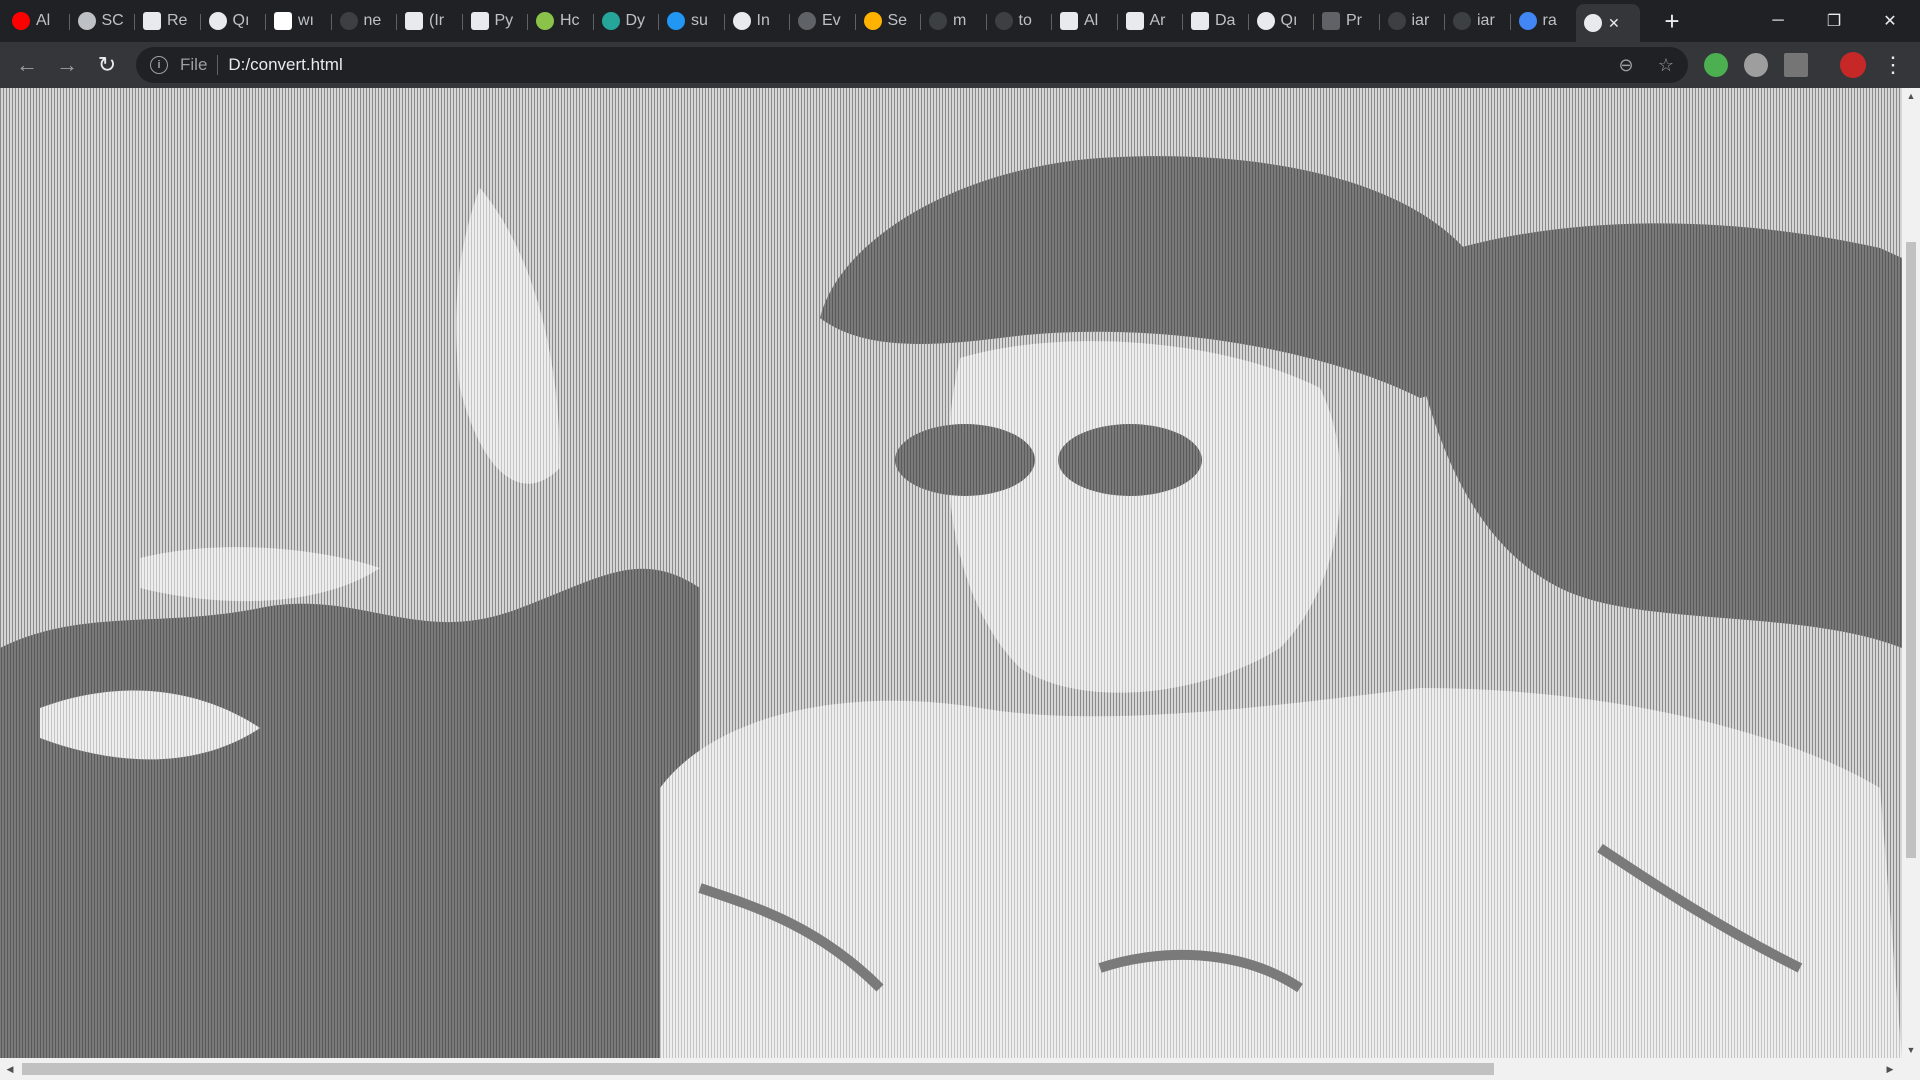 This screenshot has height=1080, width=1920. I want to click on tab-13: Ev, so click(822, 21).